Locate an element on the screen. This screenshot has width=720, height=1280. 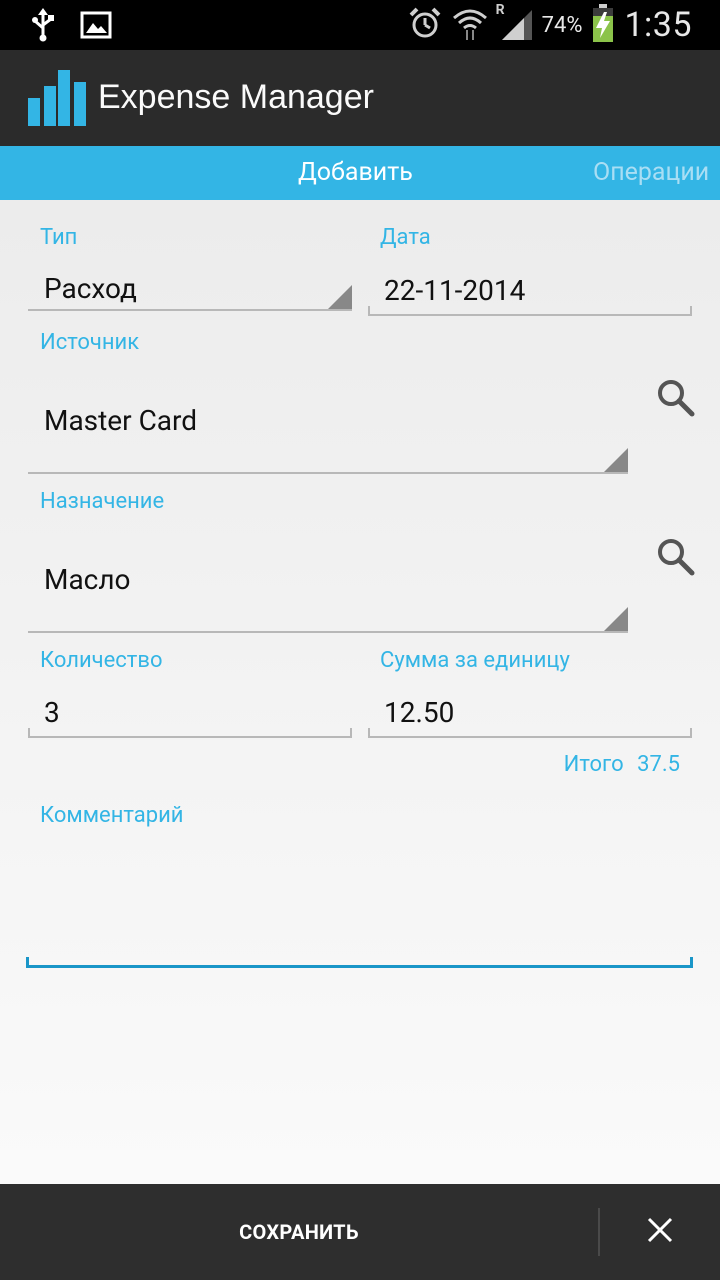
total-label: Итого is located at coordinates (593, 764).